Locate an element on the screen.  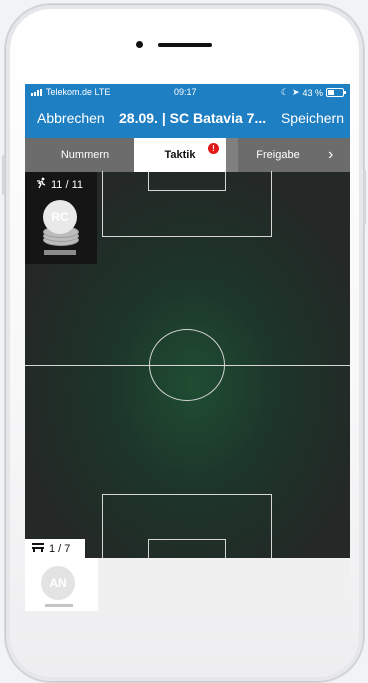
bench-area: AN is located at coordinates (187, 584).